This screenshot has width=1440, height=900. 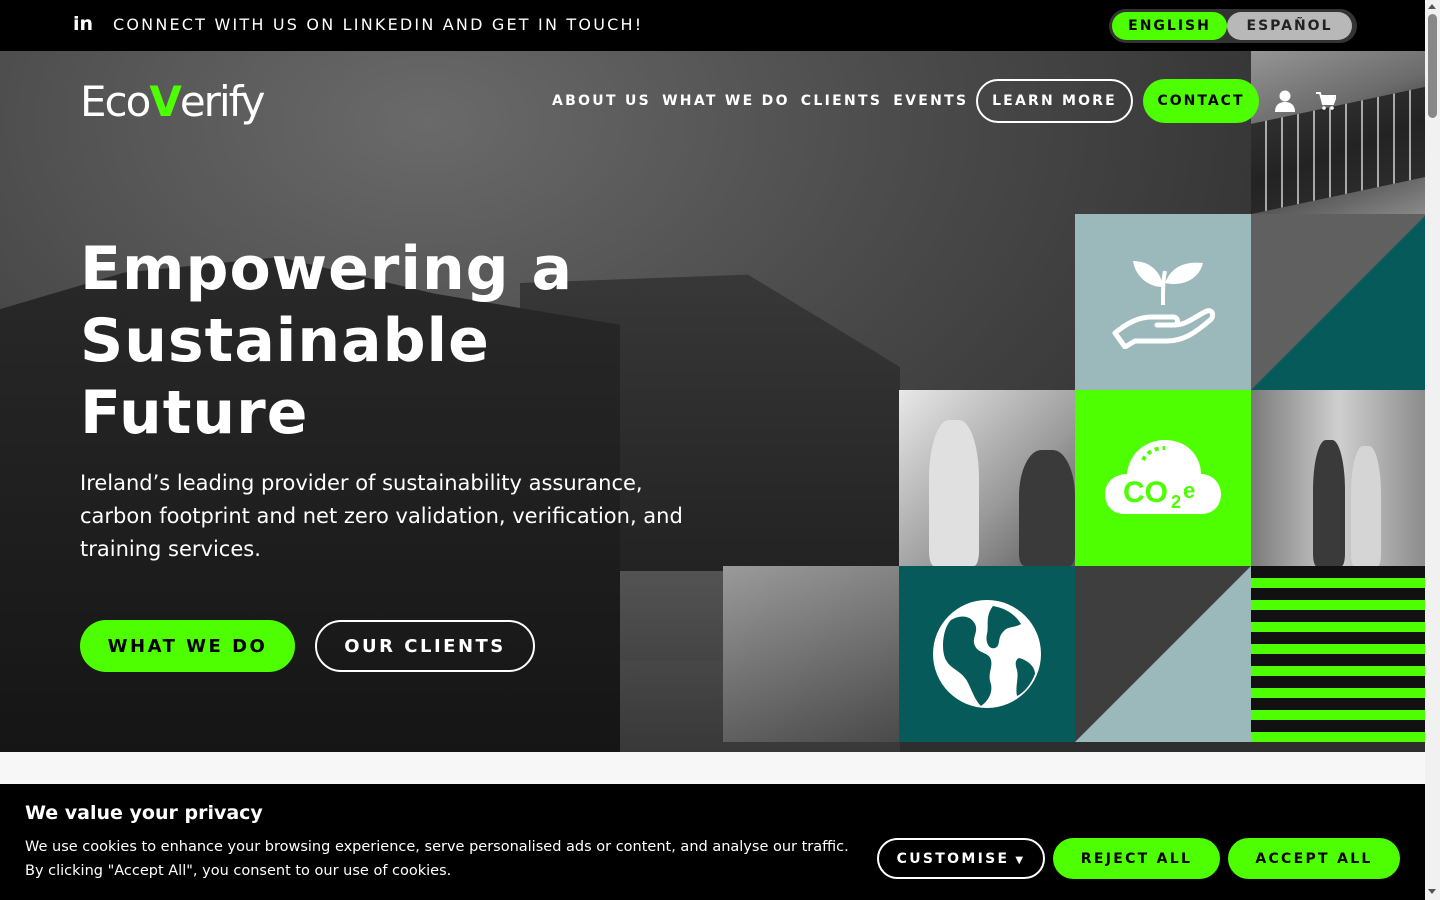 I want to click on logo-check-mark: V, so click(x=165, y=101).